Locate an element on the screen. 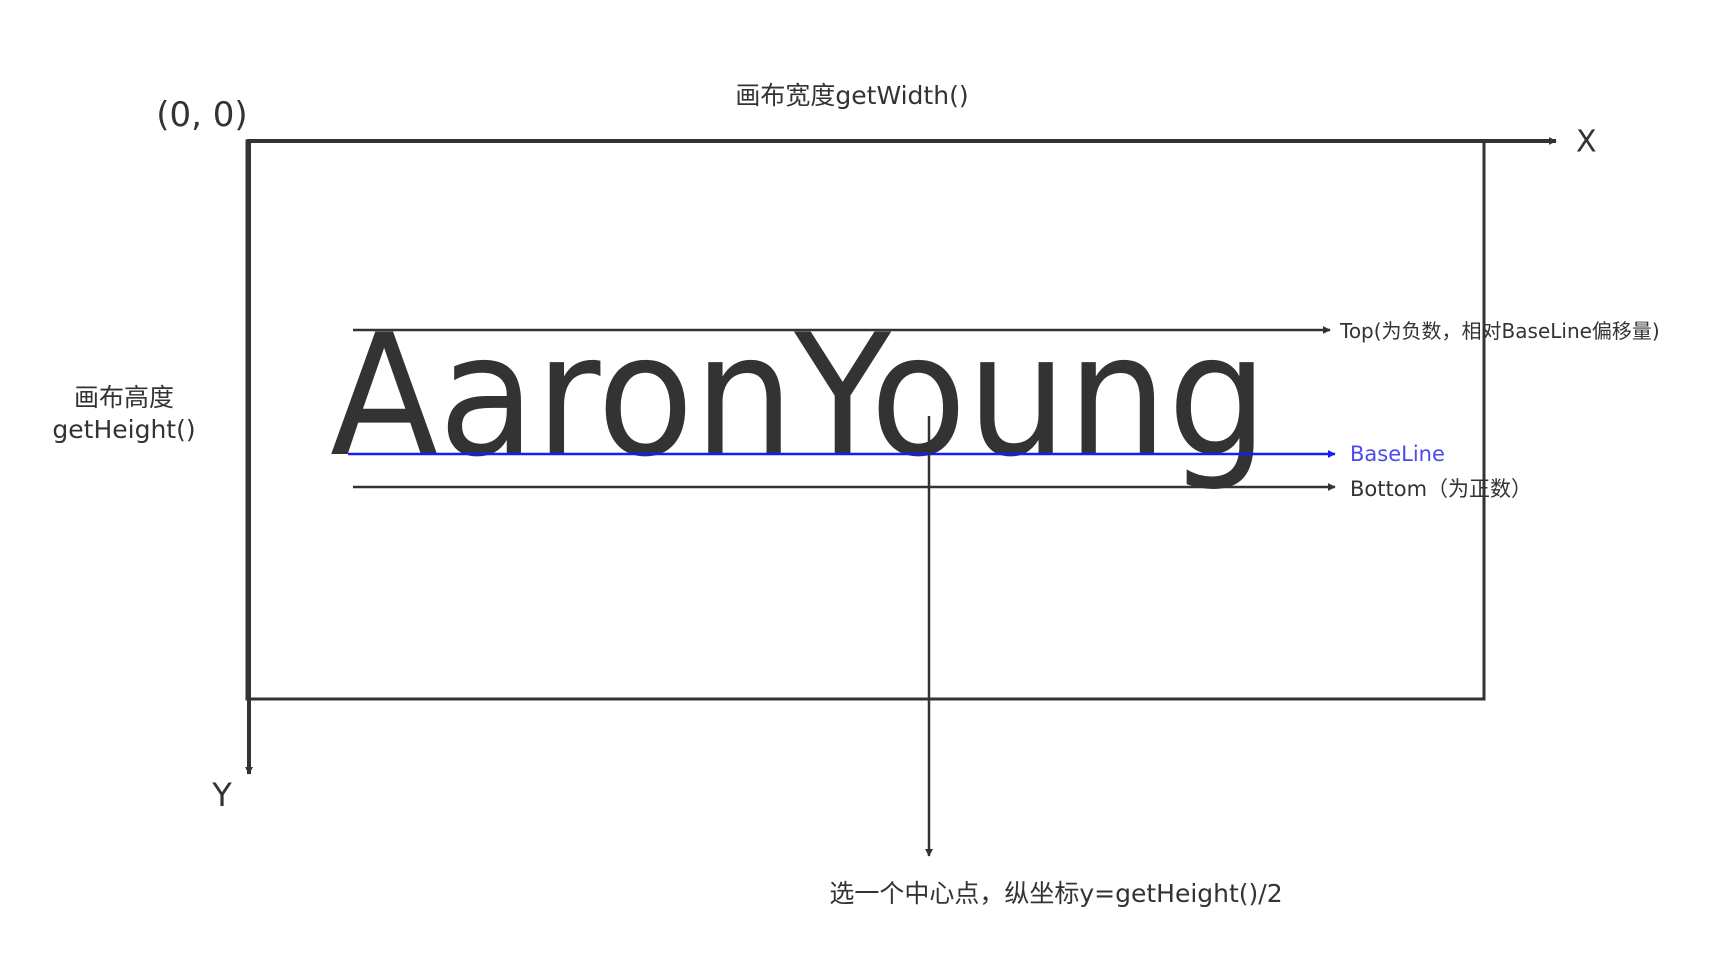  origin-label: (0, 0) is located at coordinates (201, 115).